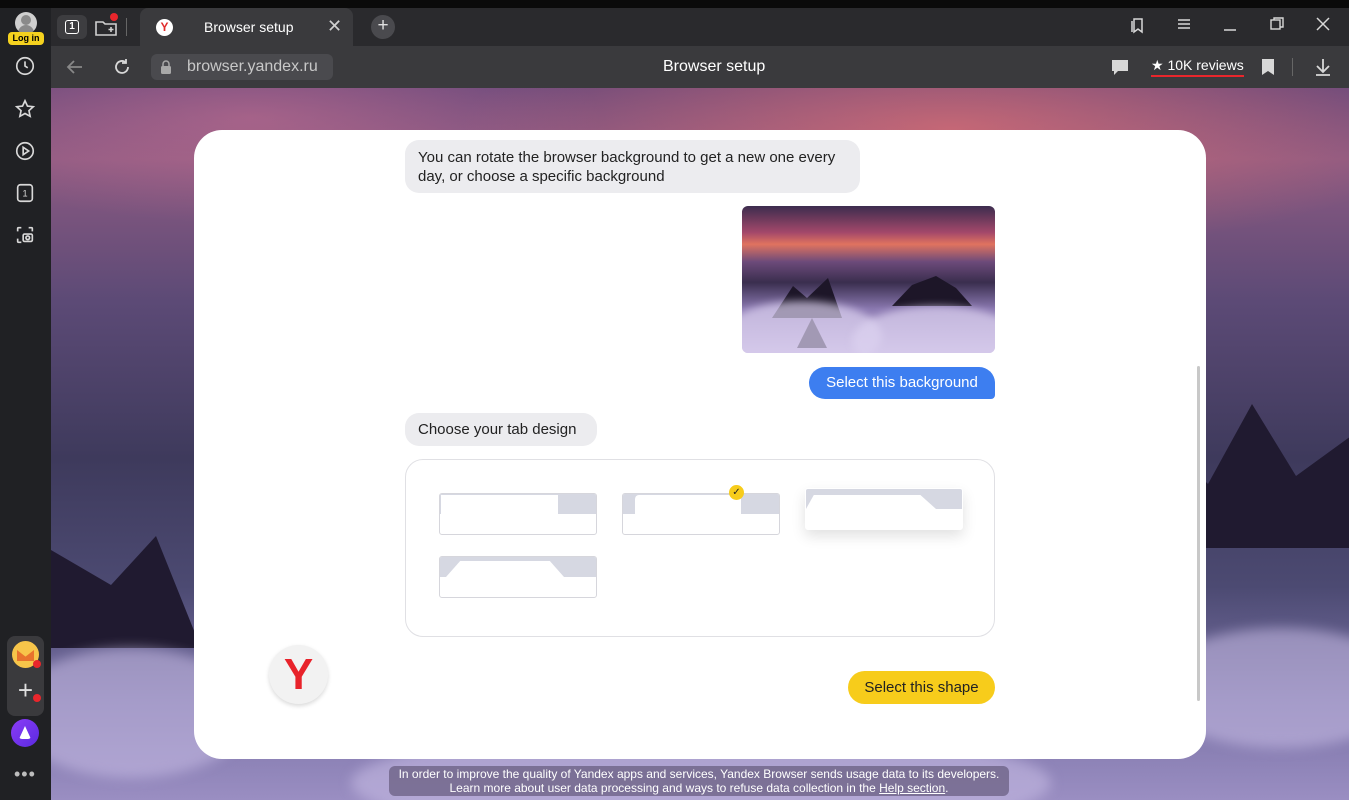 The image size is (1349, 800). Describe the element at coordinates (37, 664) in the screenshot. I see `mail-notification-dot` at that location.